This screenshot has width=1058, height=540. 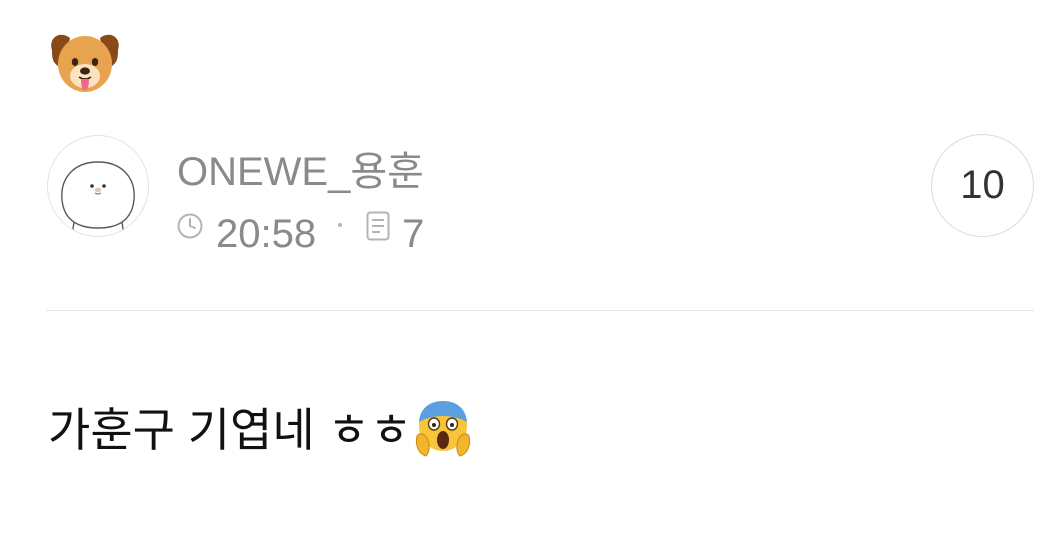 What do you see at coordinates (190, 226) in the screenshot?
I see `clock-icon` at bounding box center [190, 226].